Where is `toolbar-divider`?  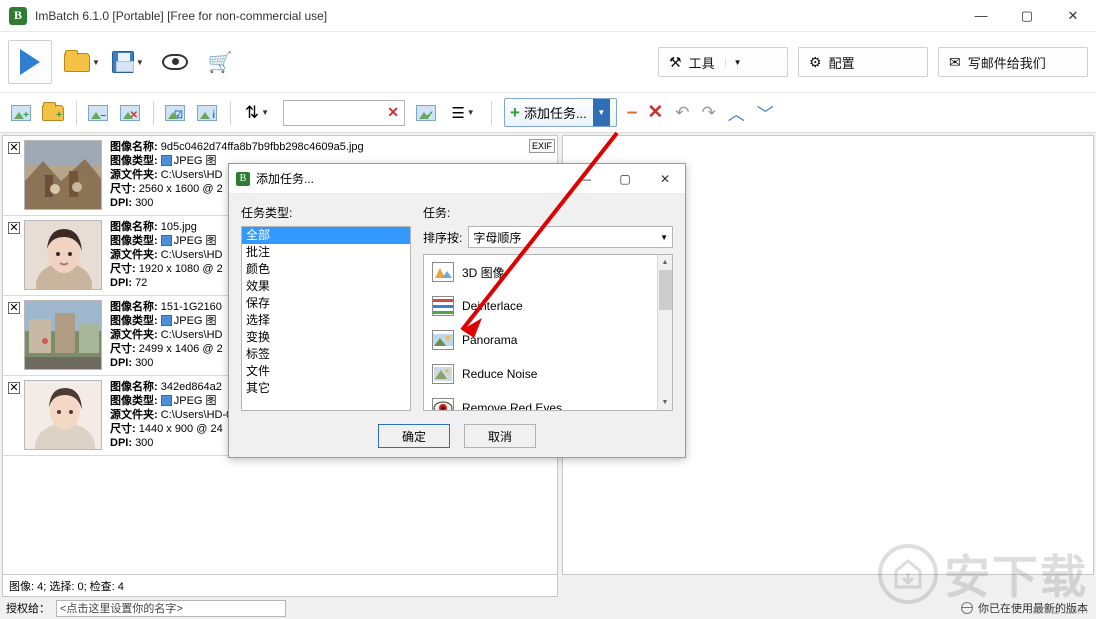
toolbar-divider is located at coordinates (230, 112).